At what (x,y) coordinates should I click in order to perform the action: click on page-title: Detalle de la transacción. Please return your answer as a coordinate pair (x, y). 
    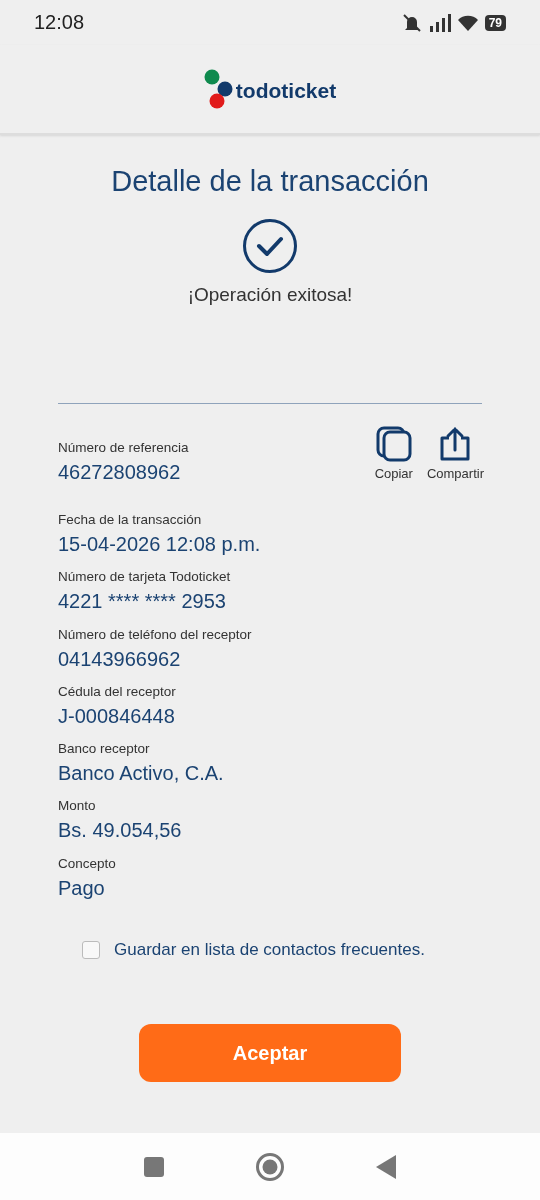
    Looking at the image, I should click on (270, 181).